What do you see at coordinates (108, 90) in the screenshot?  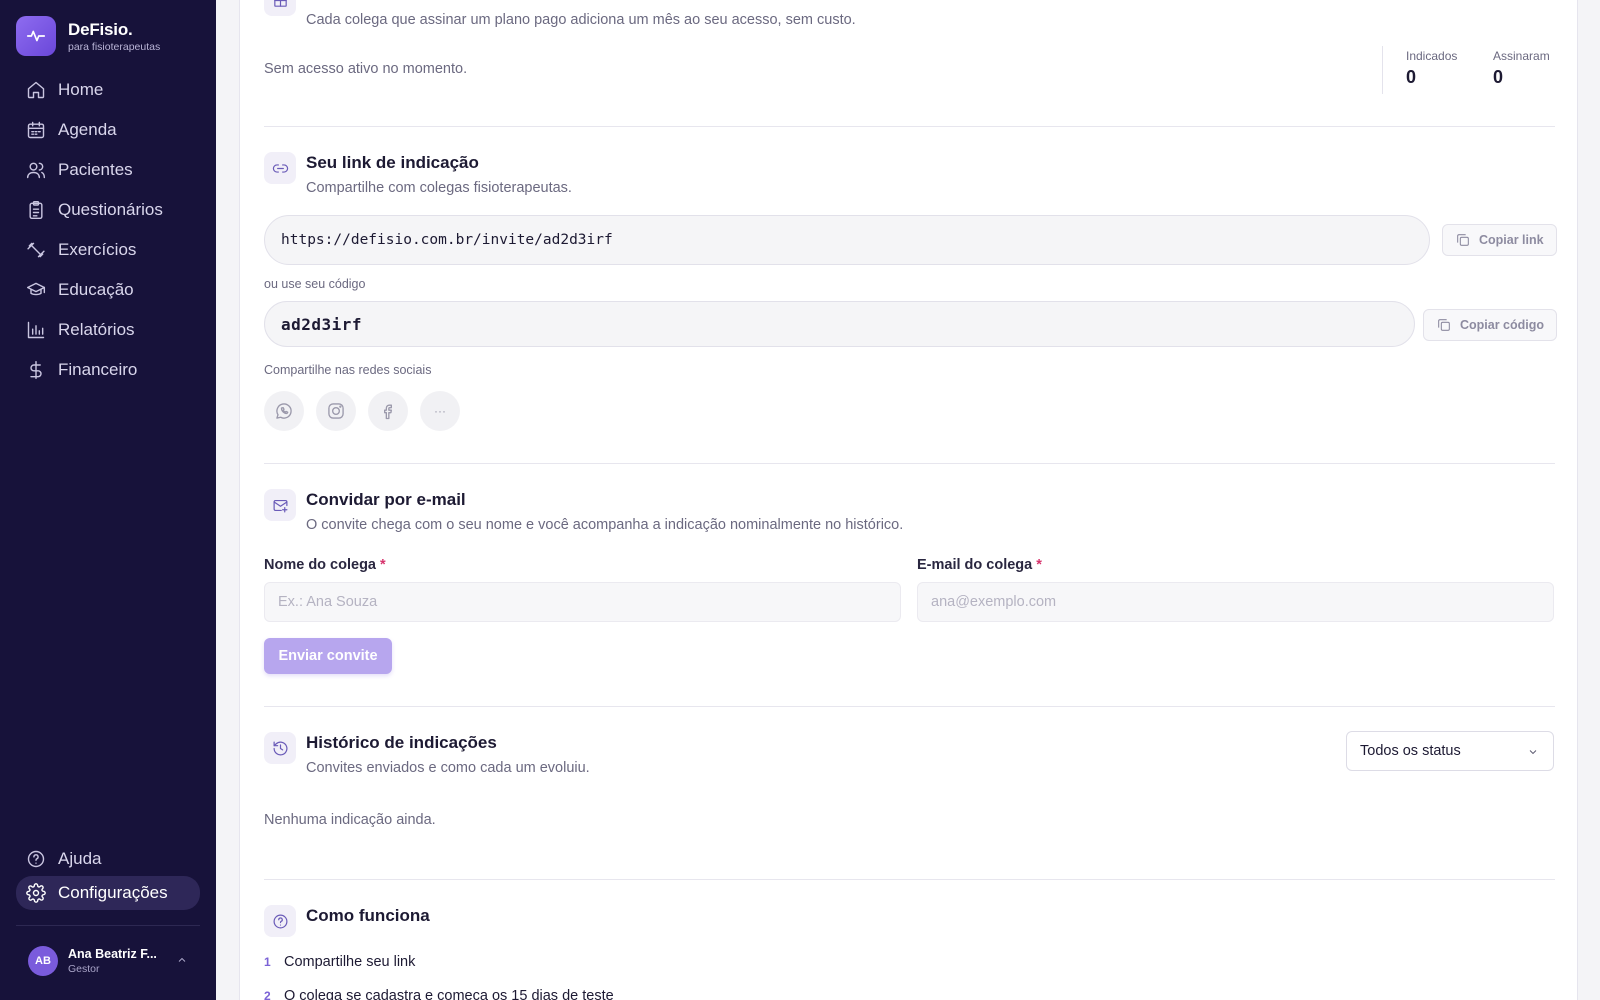 I see `nav-item-home: Home` at bounding box center [108, 90].